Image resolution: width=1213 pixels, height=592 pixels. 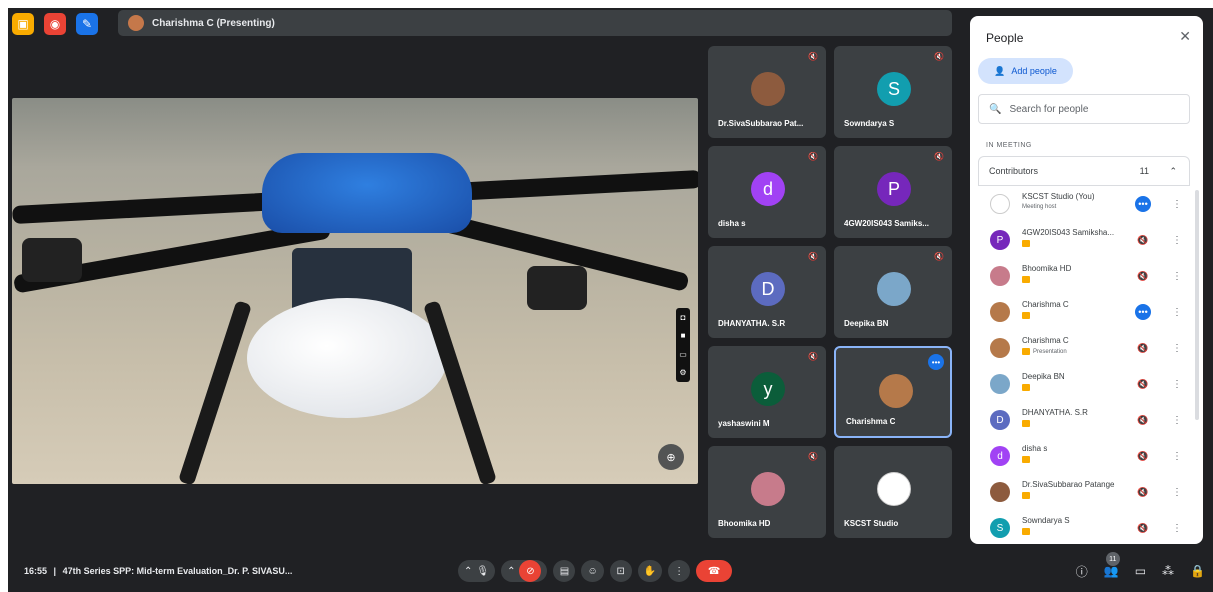 What do you see at coordinates (767, 392) in the screenshot?
I see `participant-tile: y 🔇 yashaswini M` at bounding box center [767, 392].